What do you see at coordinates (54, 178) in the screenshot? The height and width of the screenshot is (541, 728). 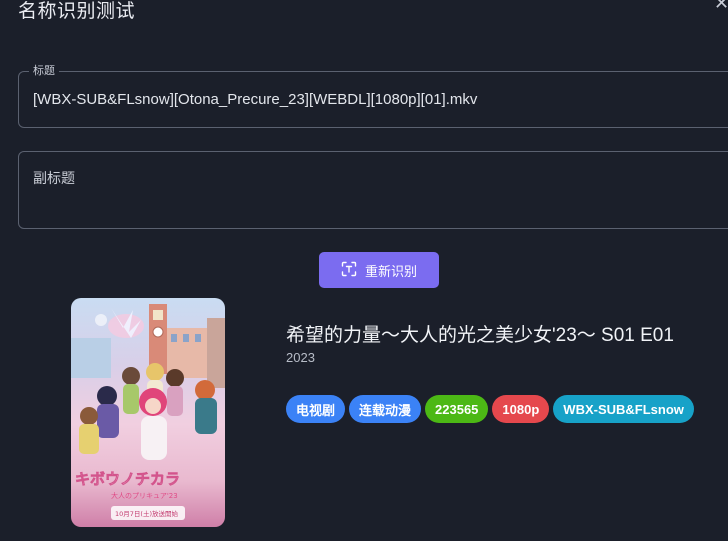 I see `subtitle-field-label: 副标题` at bounding box center [54, 178].